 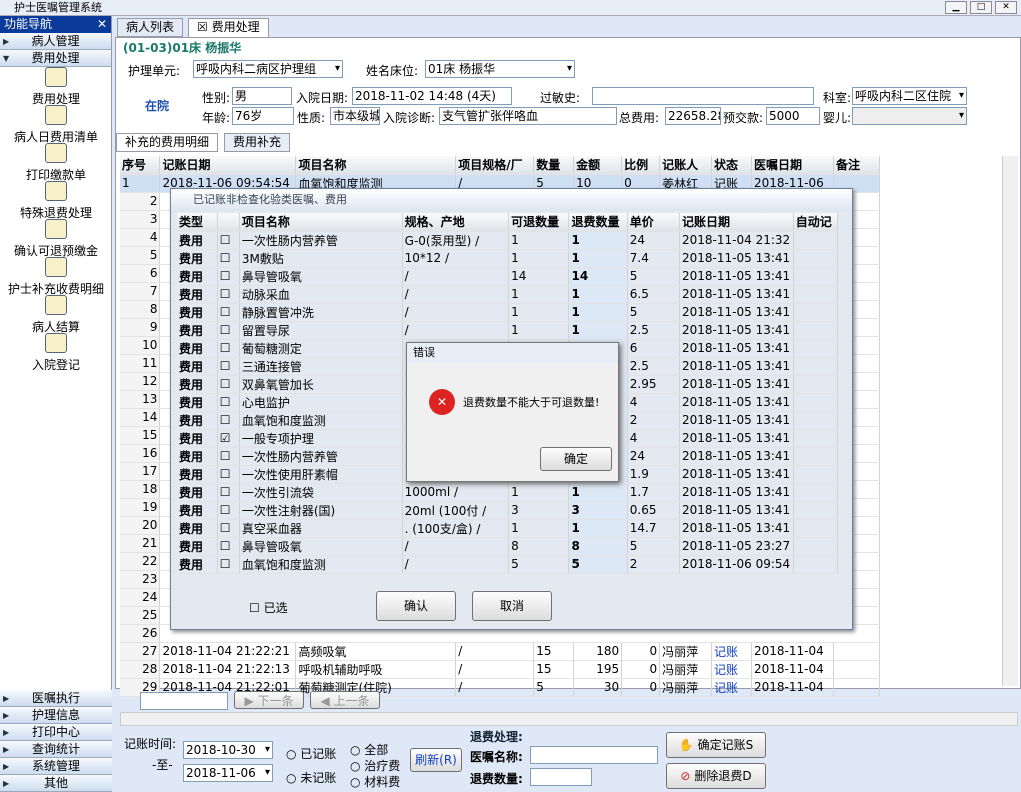 What do you see at coordinates (496, 757) in the screenshot?
I see `order-label: 医嘱名称:` at bounding box center [496, 757].